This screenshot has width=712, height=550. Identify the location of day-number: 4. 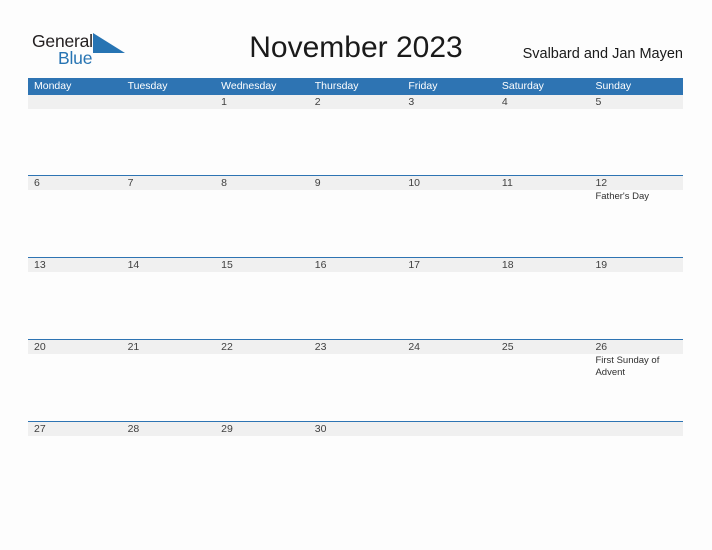
(543, 102).